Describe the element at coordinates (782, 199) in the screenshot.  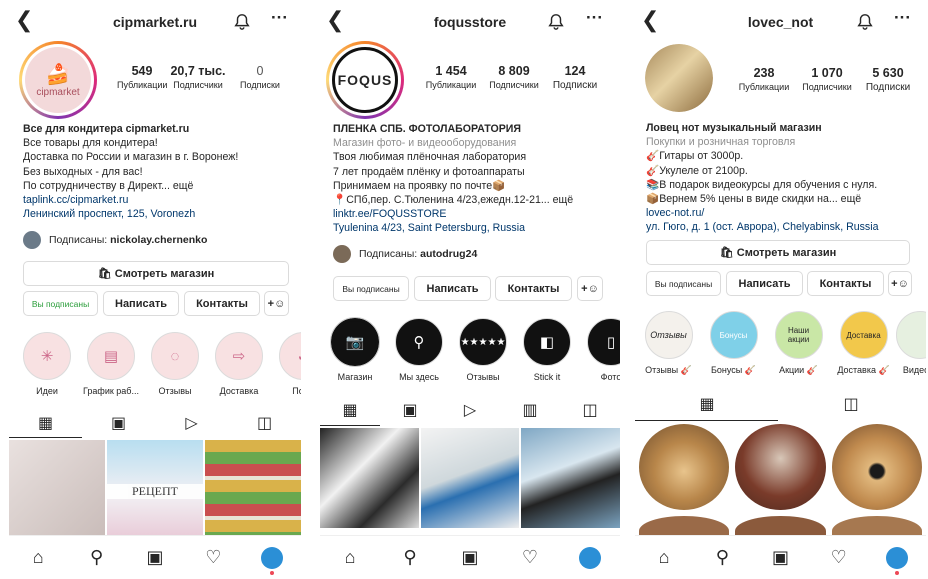
I see `bio-more: 📦Вернем 5% цены в виде скидки на... ещё` at that location.